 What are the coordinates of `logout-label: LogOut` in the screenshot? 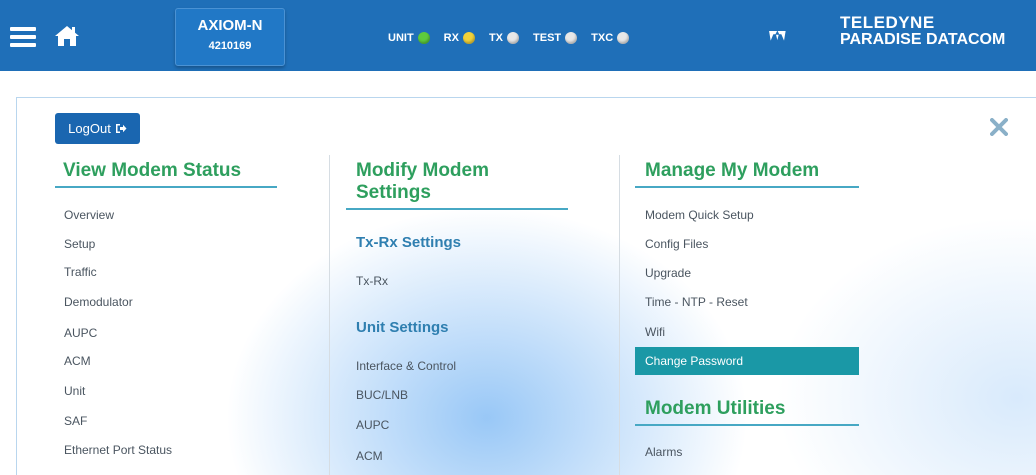 It's located at (89, 128).